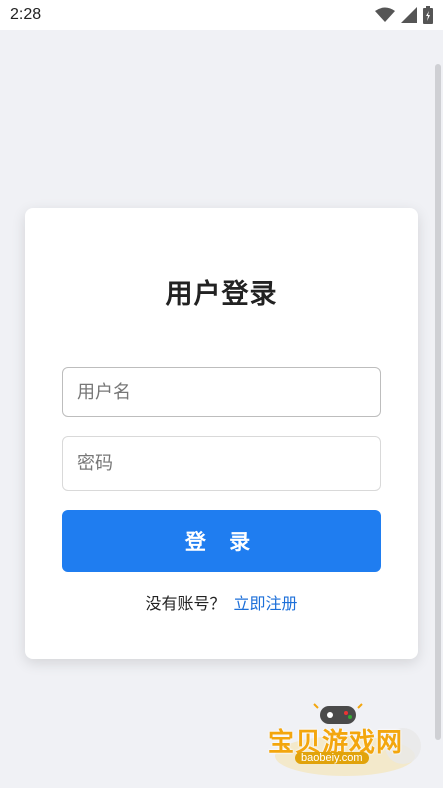 The image size is (443, 788). What do you see at coordinates (26, 14) in the screenshot?
I see `status-time: 2:28` at bounding box center [26, 14].